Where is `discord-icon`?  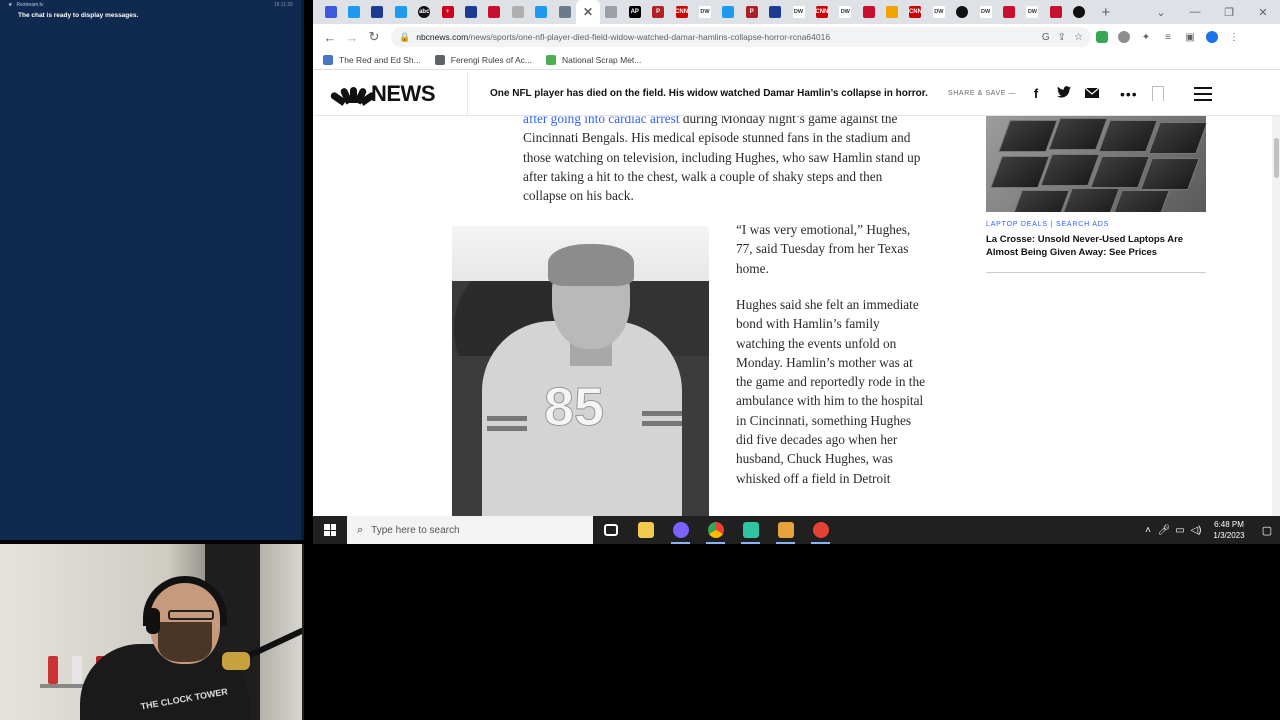 discord-icon is located at coordinates (680, 530).